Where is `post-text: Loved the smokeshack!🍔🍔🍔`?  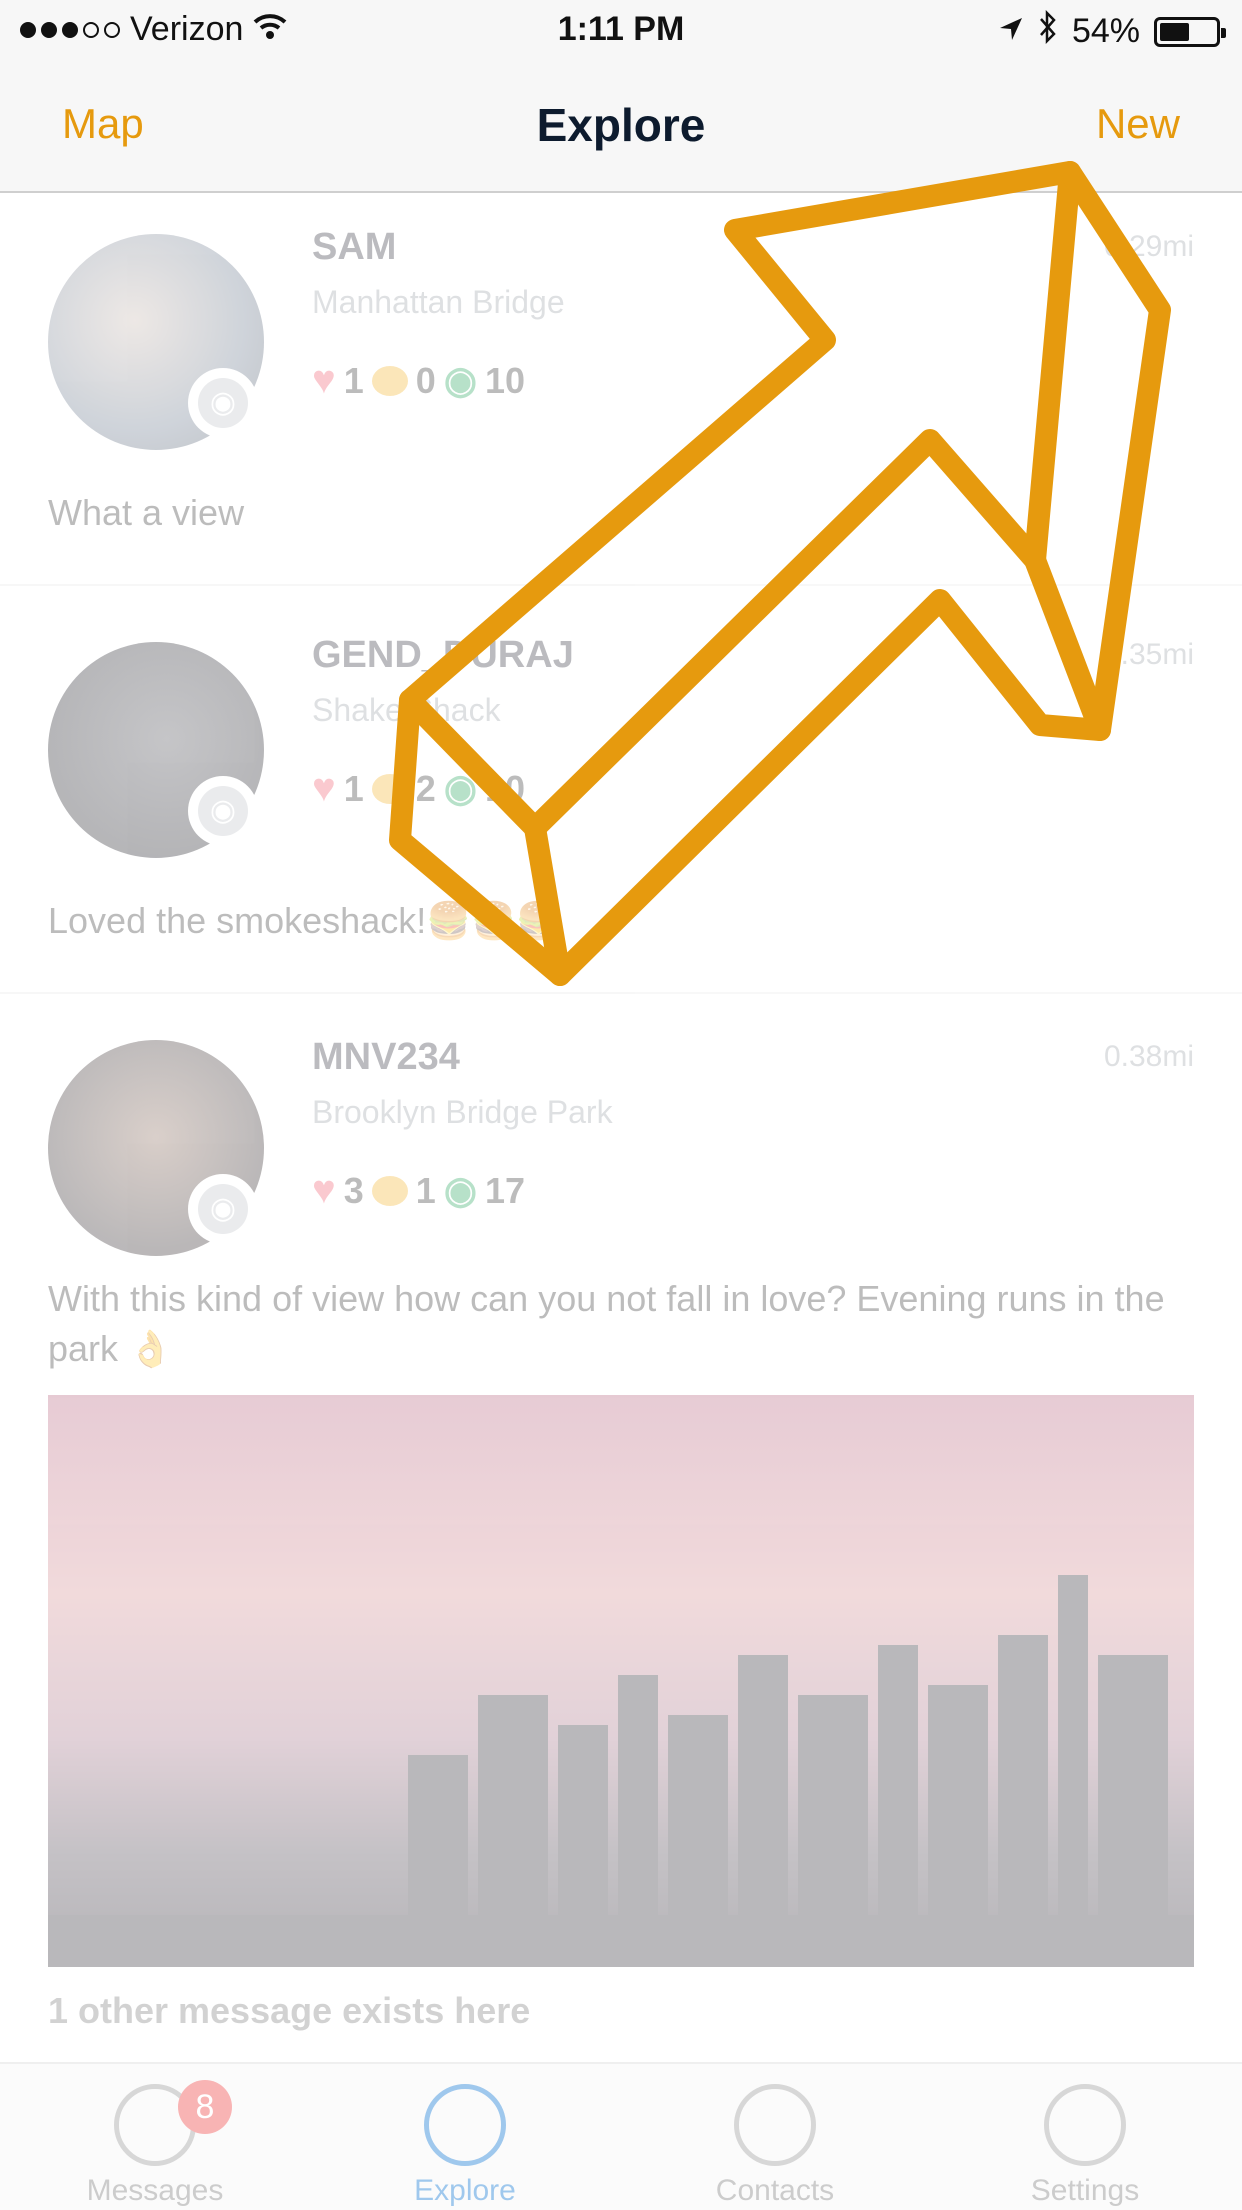
post-text: Loved the smokeshack!🍔🍔🍔 is located at coordinates (304, 920).